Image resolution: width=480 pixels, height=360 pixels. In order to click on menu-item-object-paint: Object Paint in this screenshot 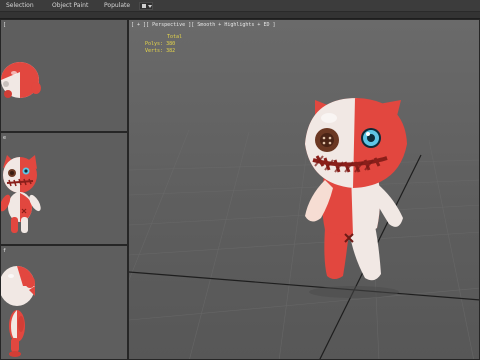, I will do `click(70, 6)`.